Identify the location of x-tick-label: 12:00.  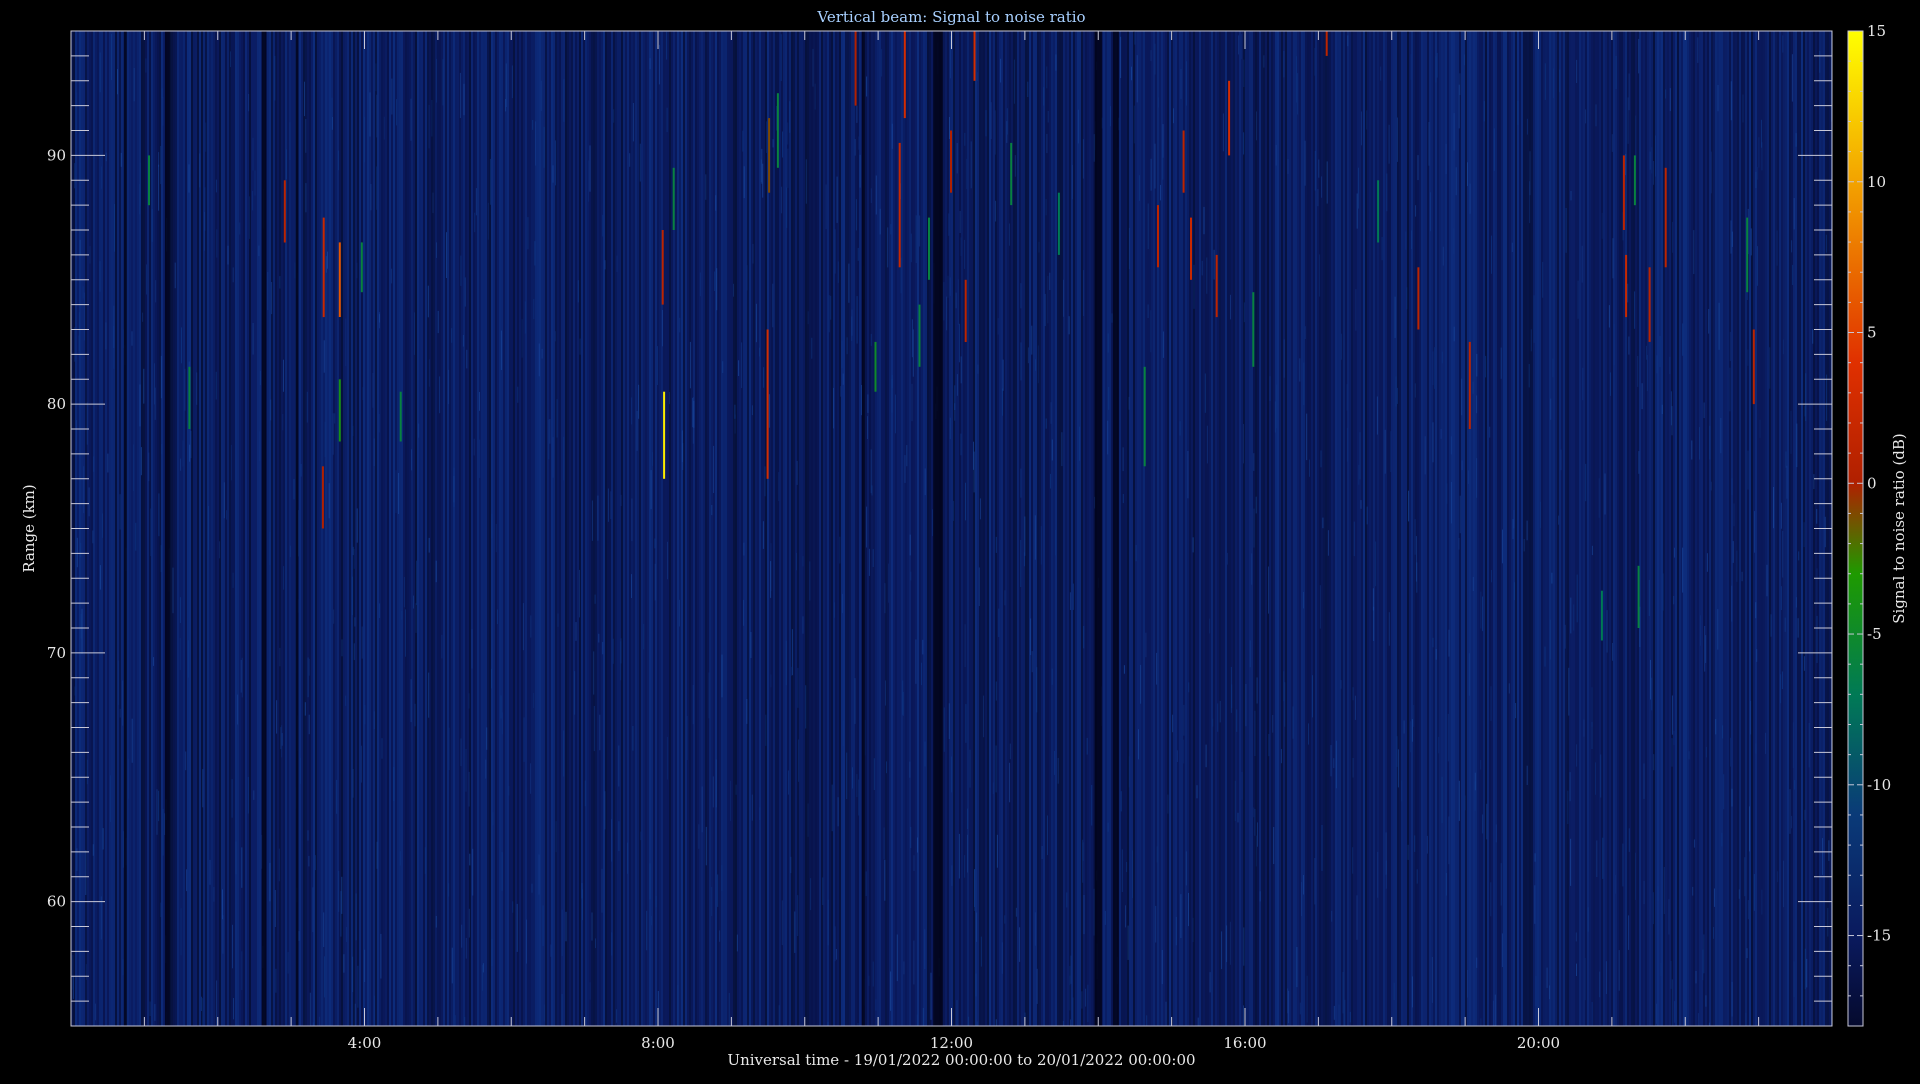
(951, 1043).